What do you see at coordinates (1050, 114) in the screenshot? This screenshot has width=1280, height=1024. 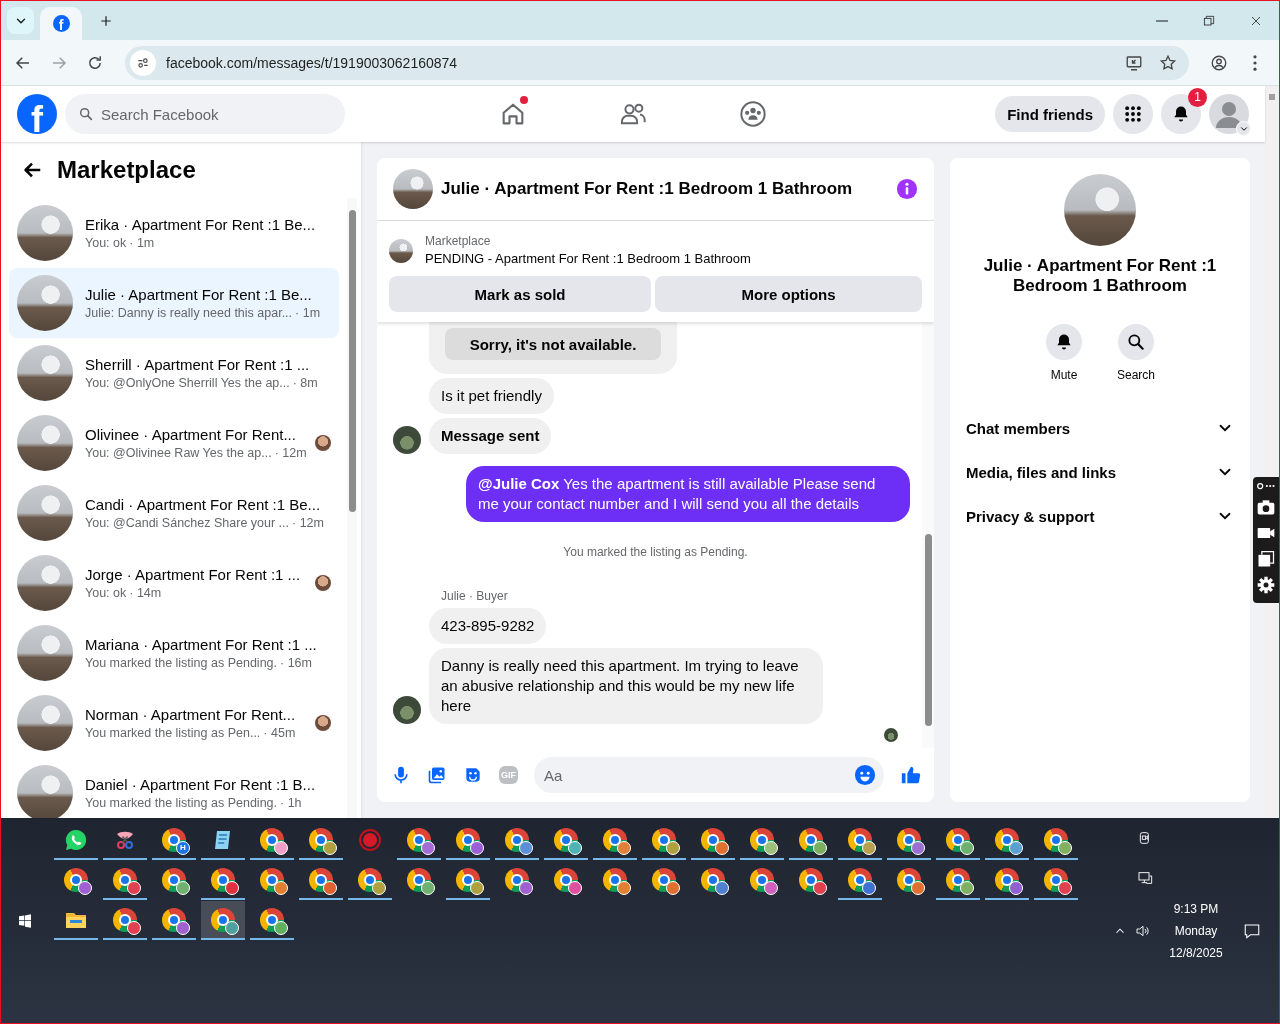 I see `find-friends-button: Find friends` at bounding box center [1050, 114].